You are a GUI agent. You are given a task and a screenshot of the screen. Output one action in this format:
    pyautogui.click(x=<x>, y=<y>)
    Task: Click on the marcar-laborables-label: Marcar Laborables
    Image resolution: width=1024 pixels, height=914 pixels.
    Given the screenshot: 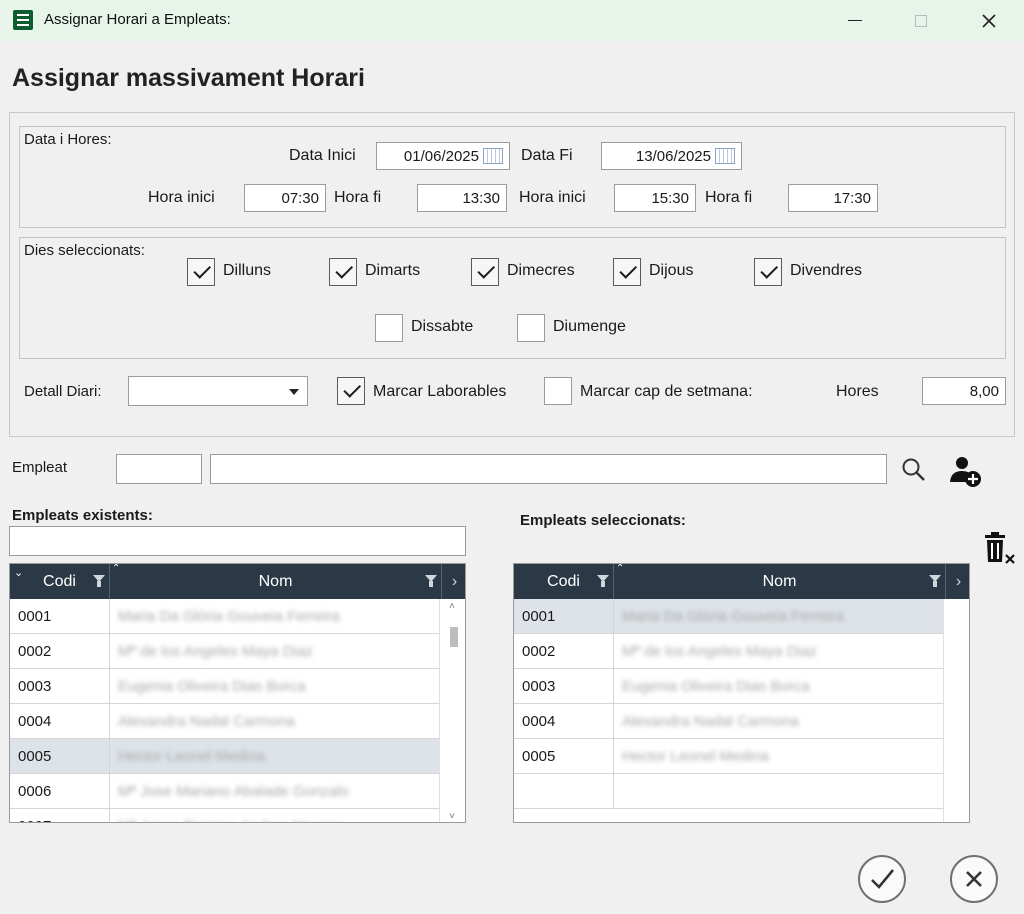 What is the action you would take?
    pyautogui.click(x=440, y=391)
    